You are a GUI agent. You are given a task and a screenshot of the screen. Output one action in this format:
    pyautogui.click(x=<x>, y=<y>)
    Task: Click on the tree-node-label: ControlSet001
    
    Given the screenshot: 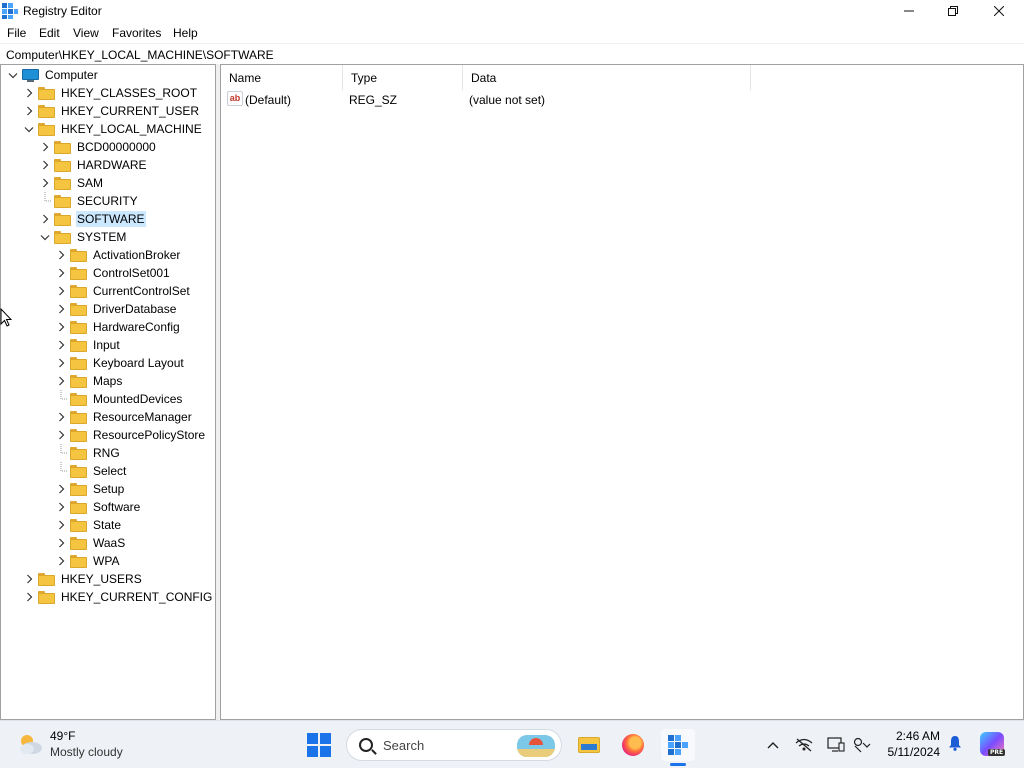 What is the action you would take?
    pyautogui.click(x=131, y=273)
    